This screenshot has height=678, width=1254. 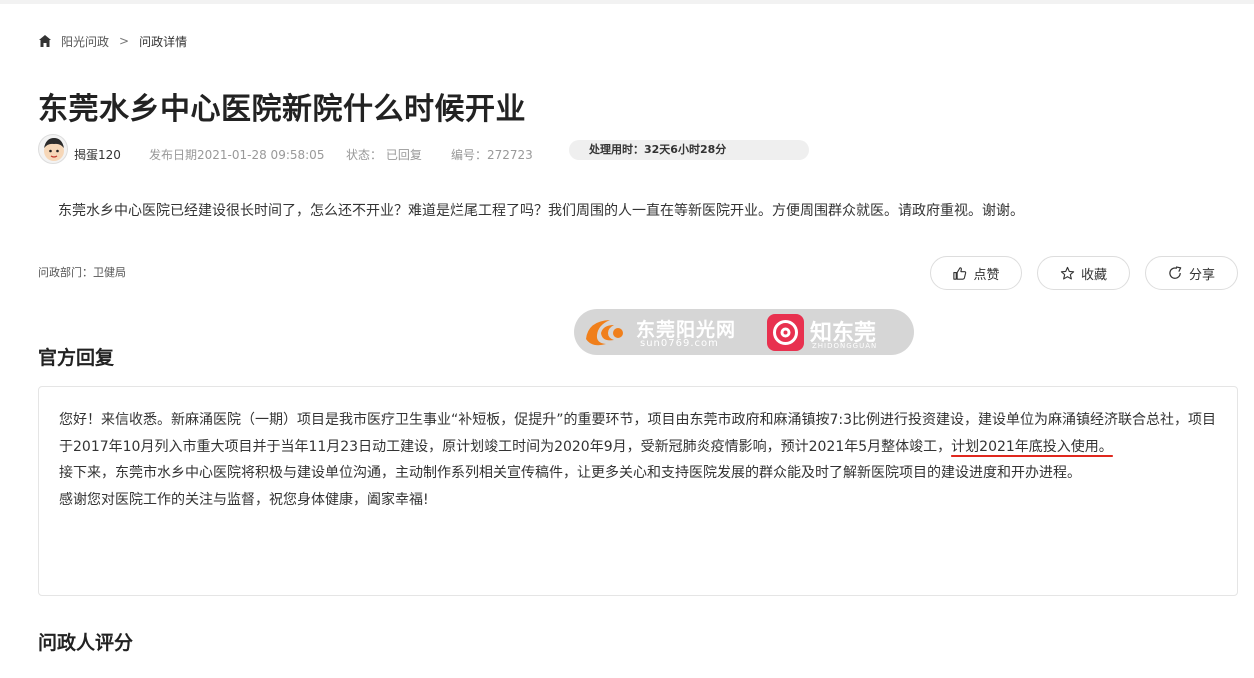 I want to click on share-label: 分享, so click(x=1201, y=275).